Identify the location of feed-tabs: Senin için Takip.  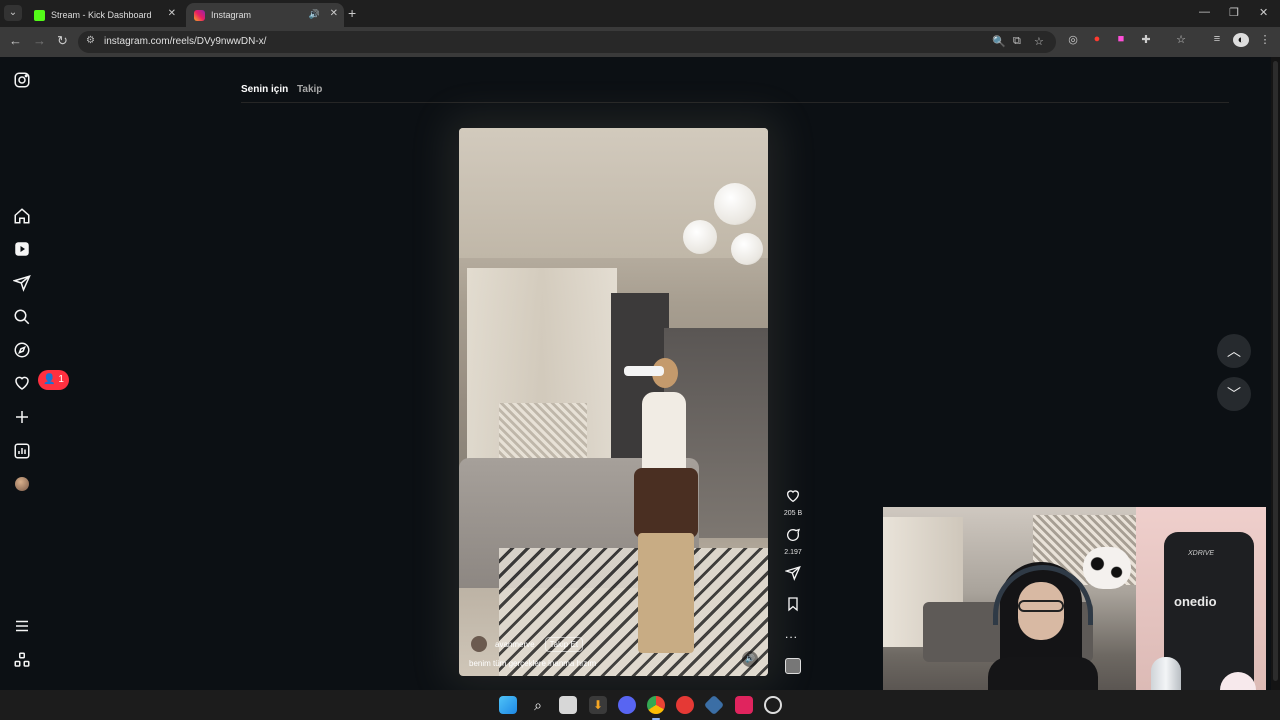
(281, 89).